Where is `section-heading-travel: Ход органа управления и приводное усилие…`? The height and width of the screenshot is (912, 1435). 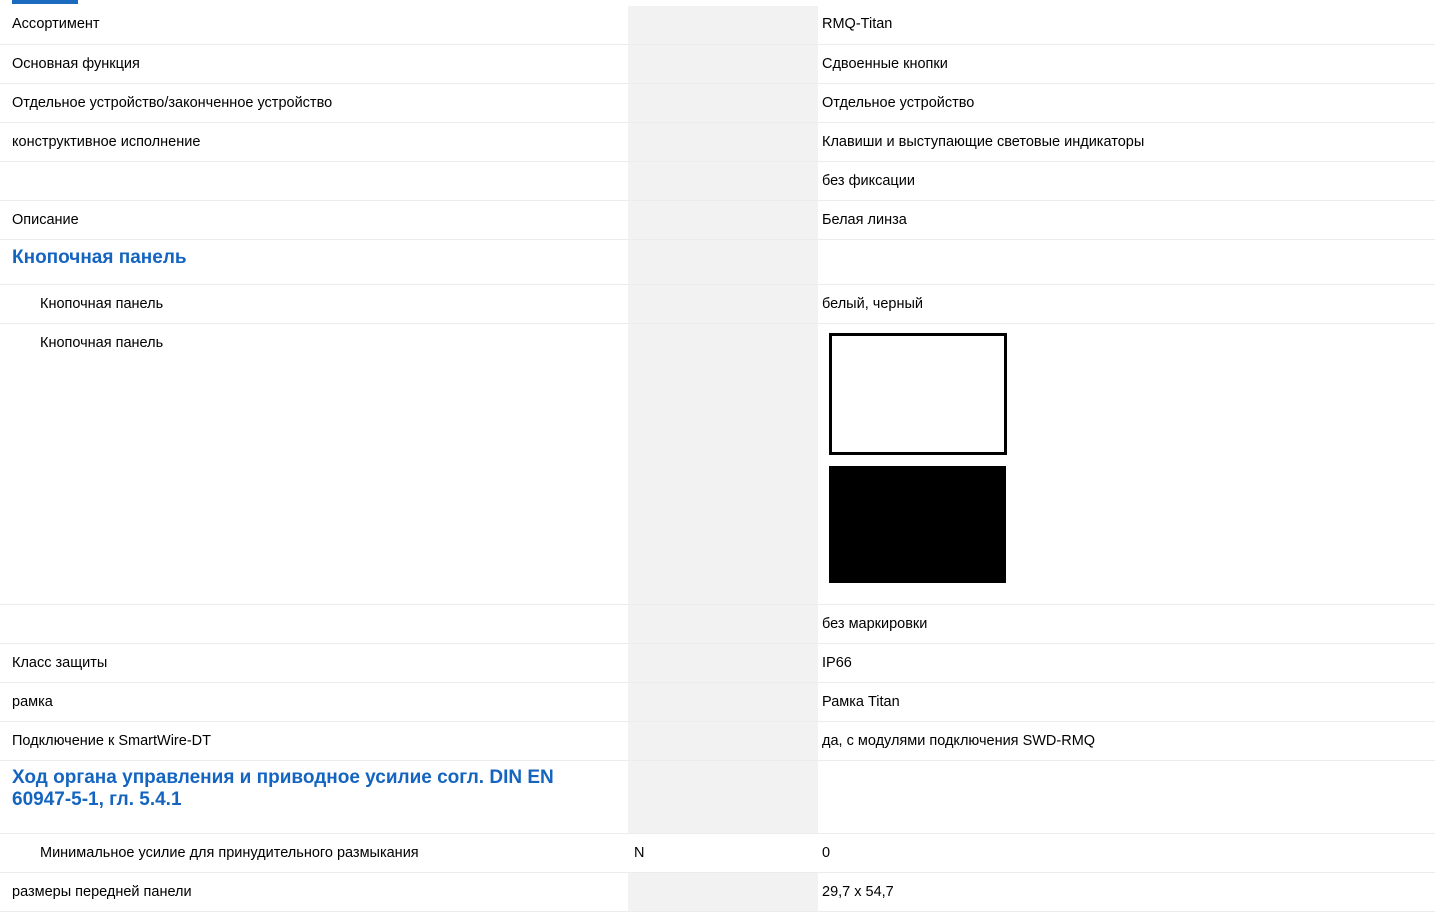 section-heading-travel: Ход органа управления и приводное усилие… is located at coordinates (717, 797).